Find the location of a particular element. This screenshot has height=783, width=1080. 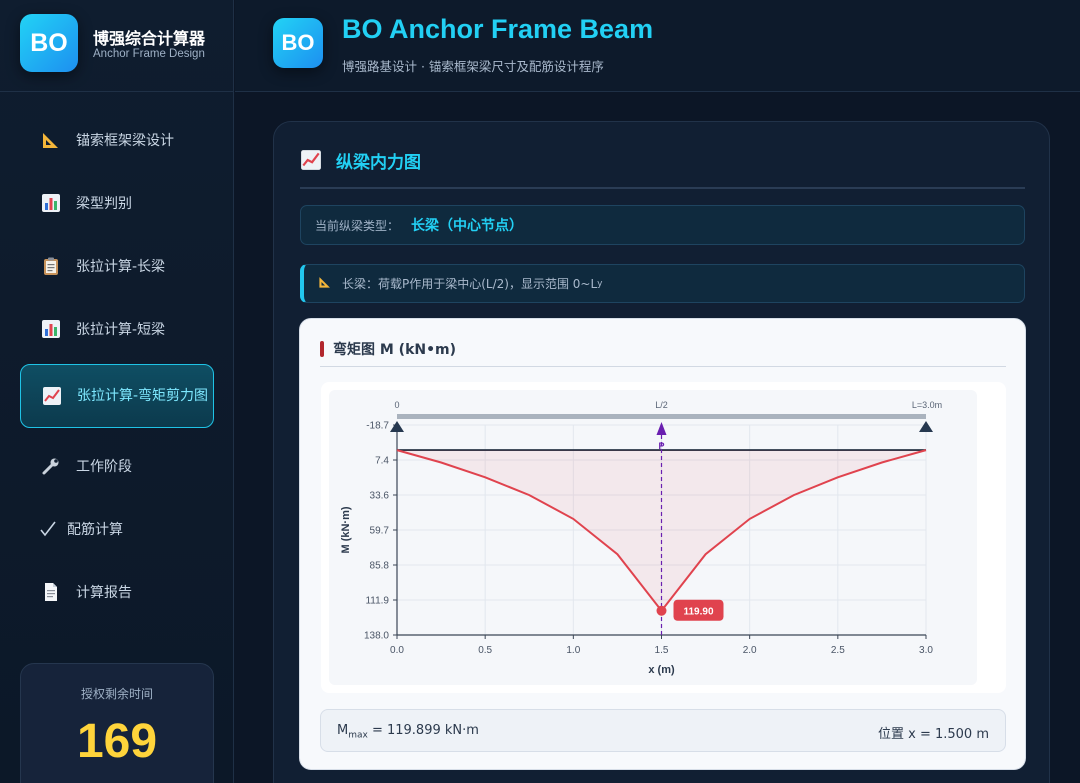

y-tick-label: 33.6 is located at coordinates (380, 496).